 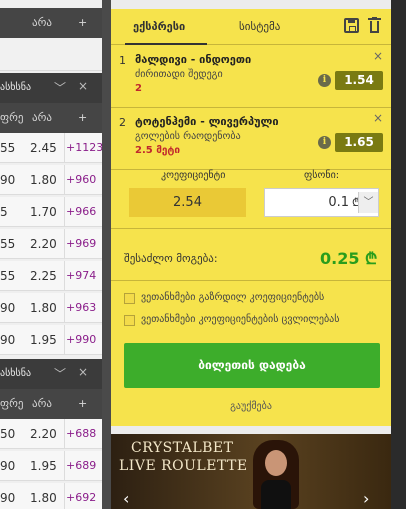 I want to click on odd-cell: 5, so click(x=4, y=212).